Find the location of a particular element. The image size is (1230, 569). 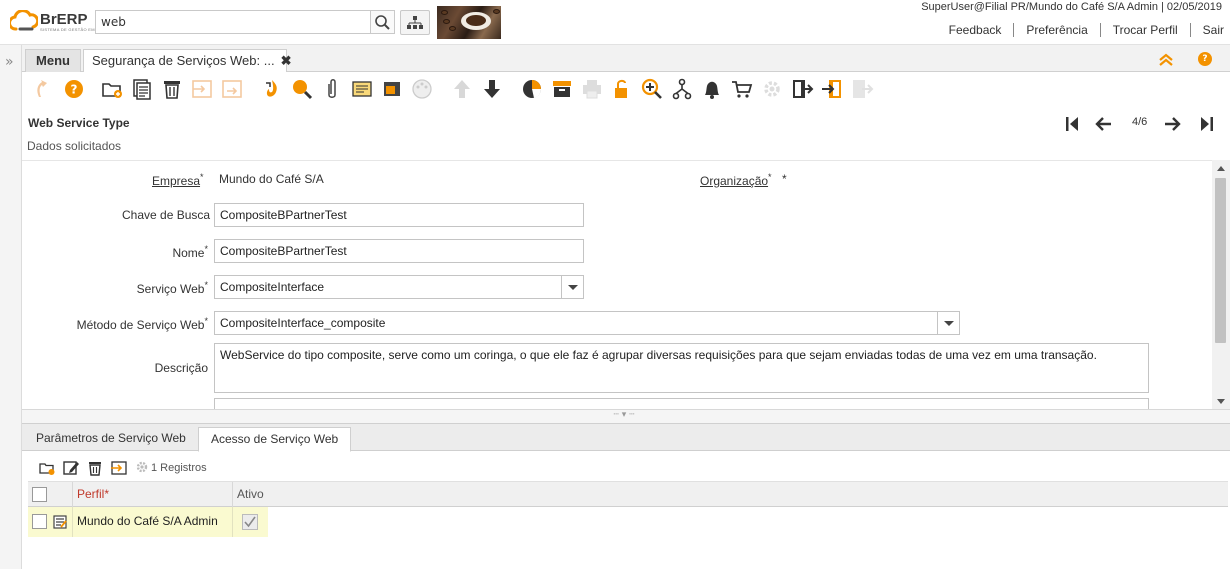

import-icon is located at coordinates (832, 89).